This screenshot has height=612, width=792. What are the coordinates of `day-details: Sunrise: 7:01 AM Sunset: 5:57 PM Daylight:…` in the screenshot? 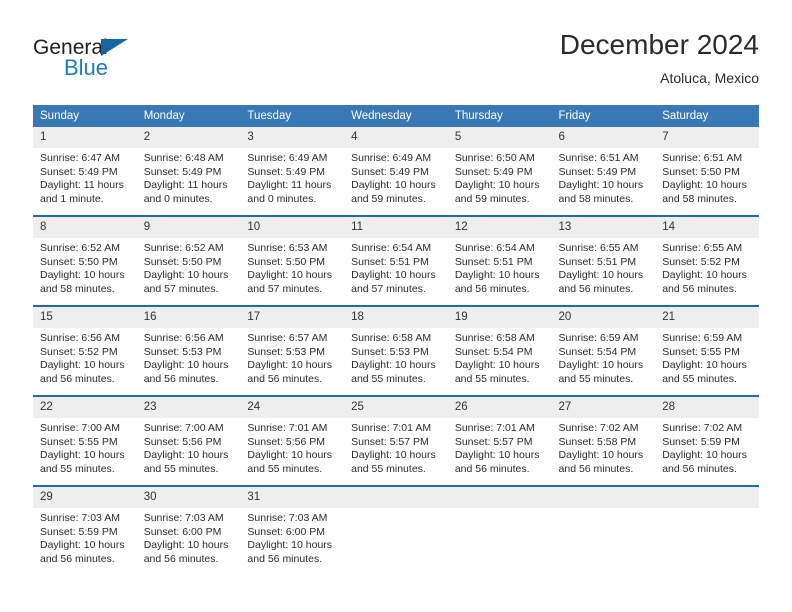 It's located at (500, 447).